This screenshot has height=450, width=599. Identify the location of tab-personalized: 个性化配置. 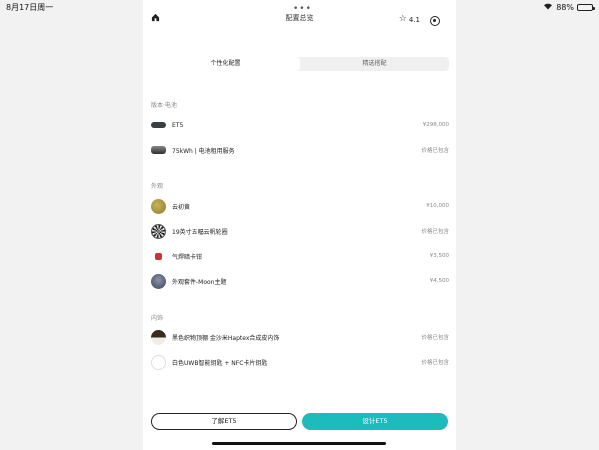
(225, 64).